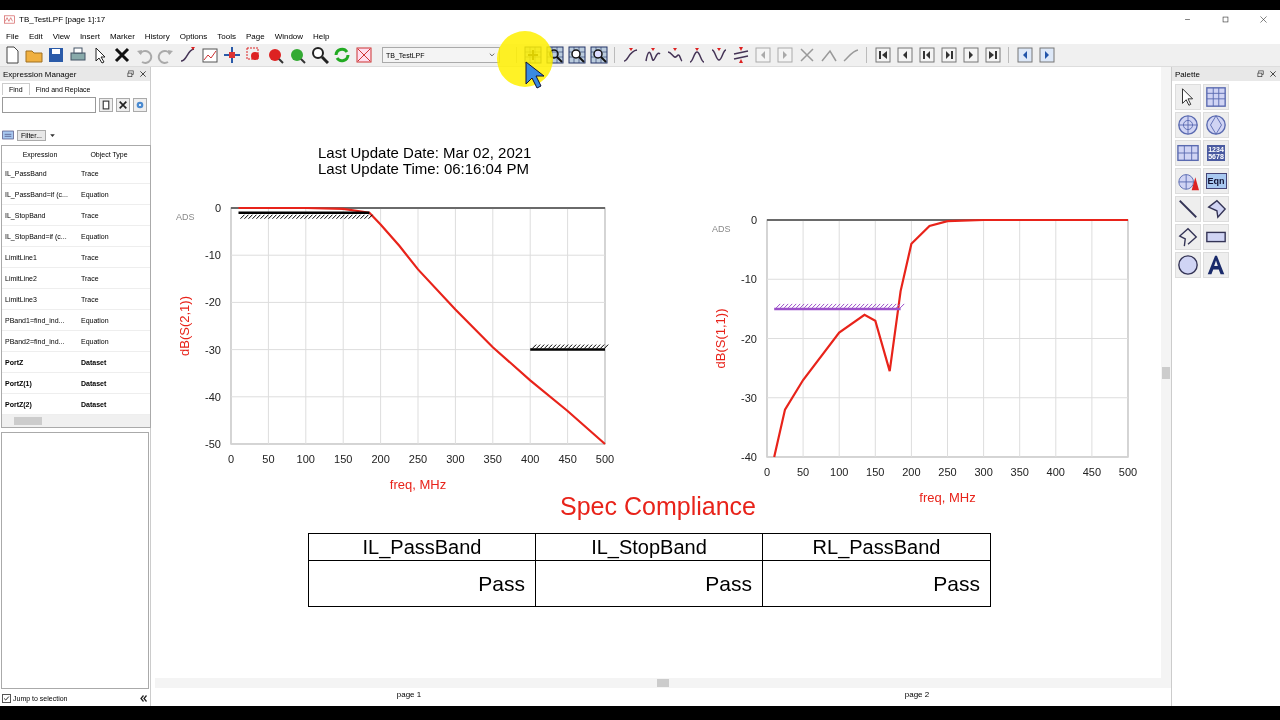  I want to click on menu-item: Marker, so click(123, 36).